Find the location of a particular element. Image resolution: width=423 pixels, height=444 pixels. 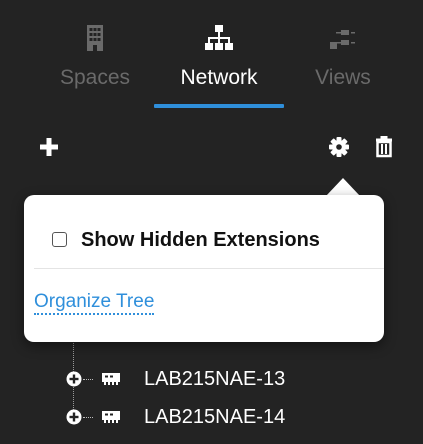

network-icon is located at coordinates (219, 37).